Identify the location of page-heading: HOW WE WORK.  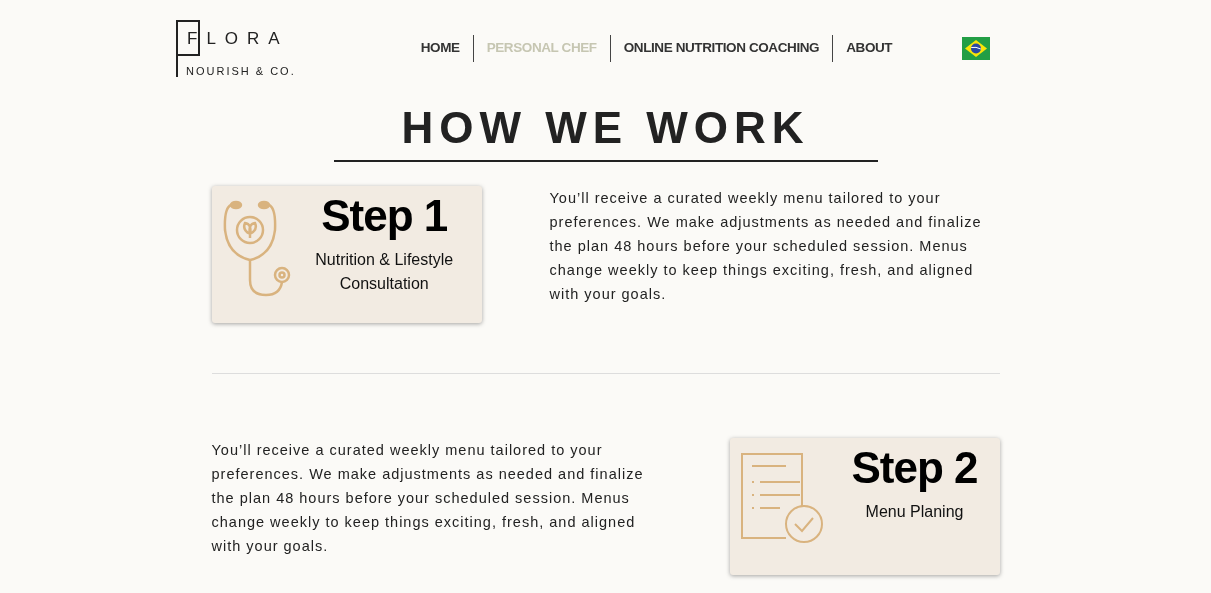
(605, 128).